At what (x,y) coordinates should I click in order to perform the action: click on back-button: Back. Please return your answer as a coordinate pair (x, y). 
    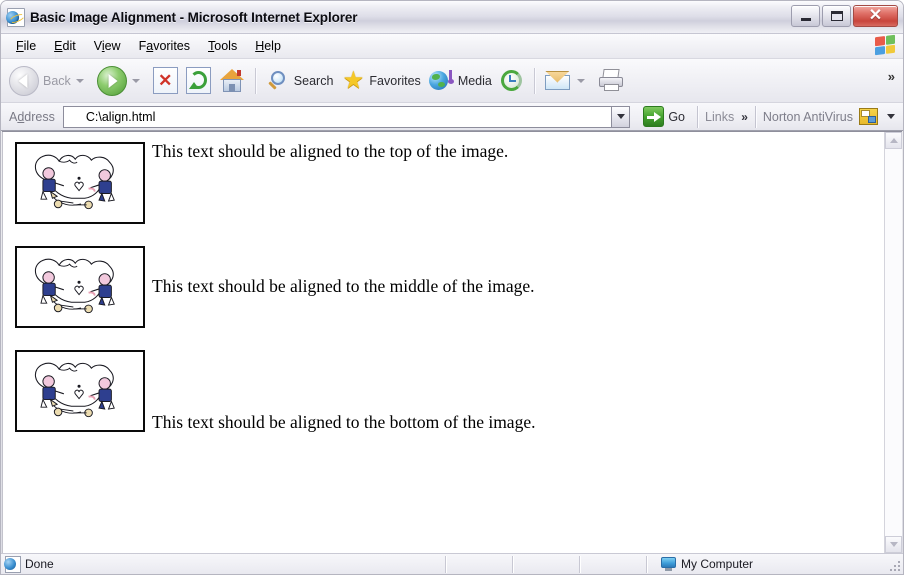
    Looking at the image, I should click on (49, 81).